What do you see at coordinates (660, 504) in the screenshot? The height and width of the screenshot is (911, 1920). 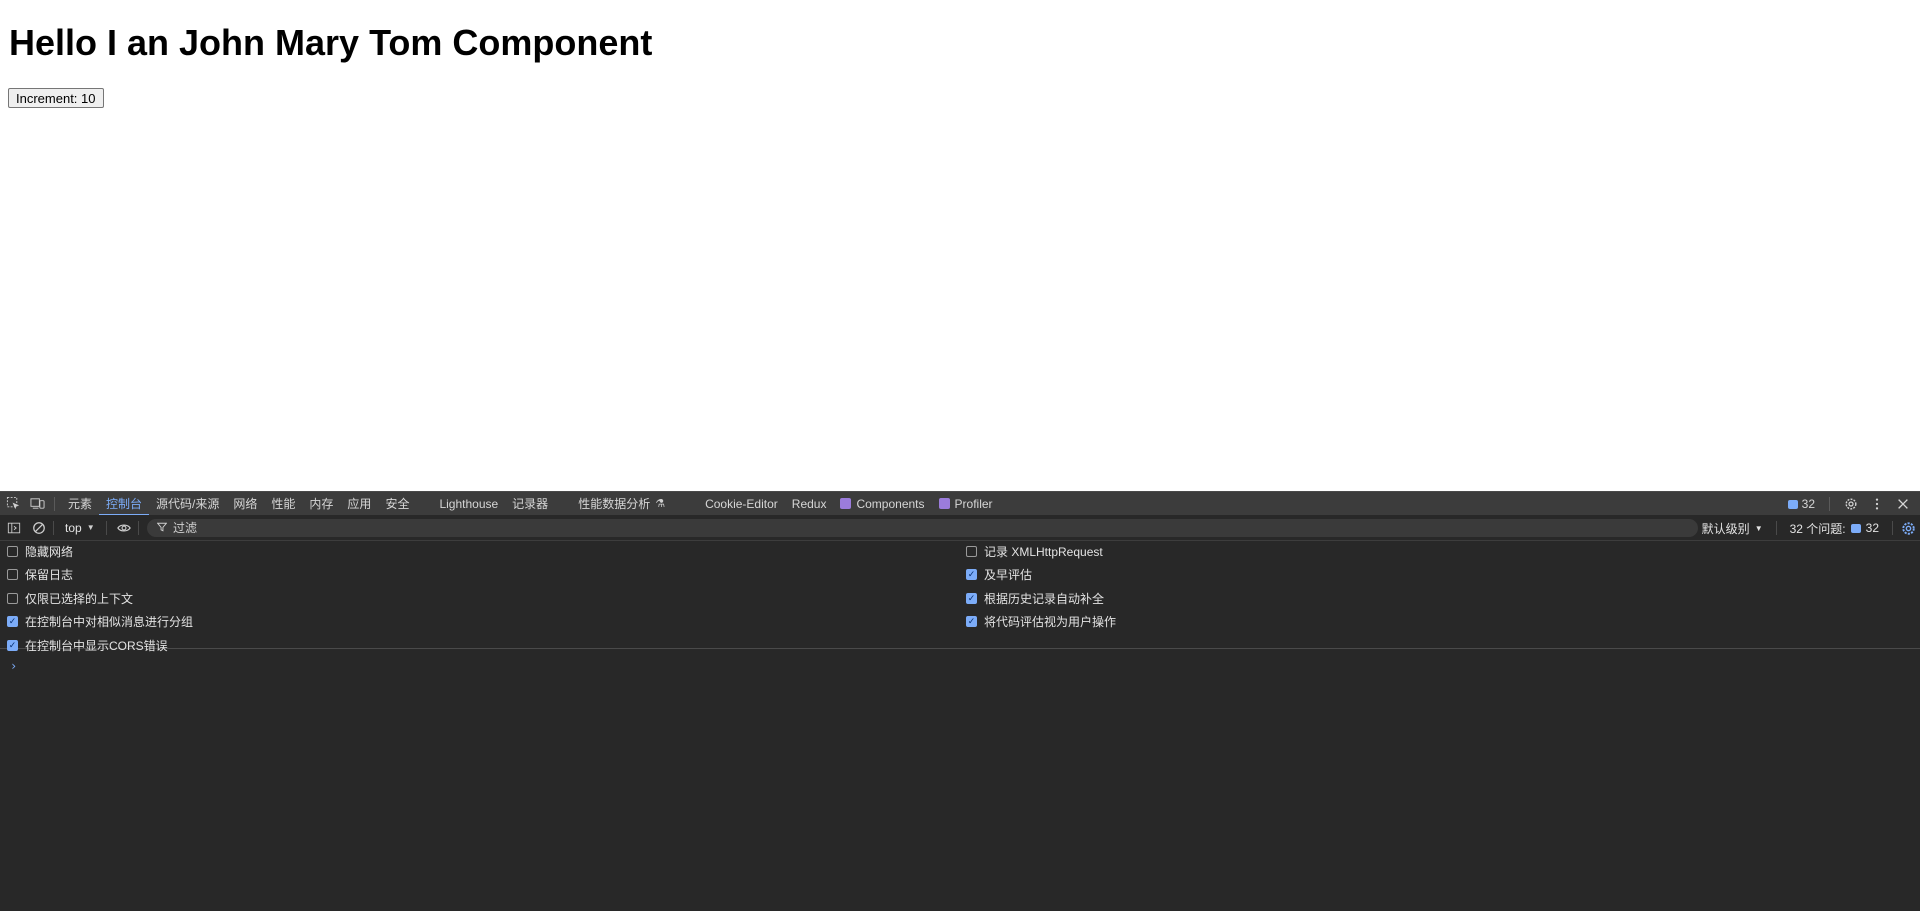 I see `experiment-flask-icon: ⚗` at bounding box center [660, 504].